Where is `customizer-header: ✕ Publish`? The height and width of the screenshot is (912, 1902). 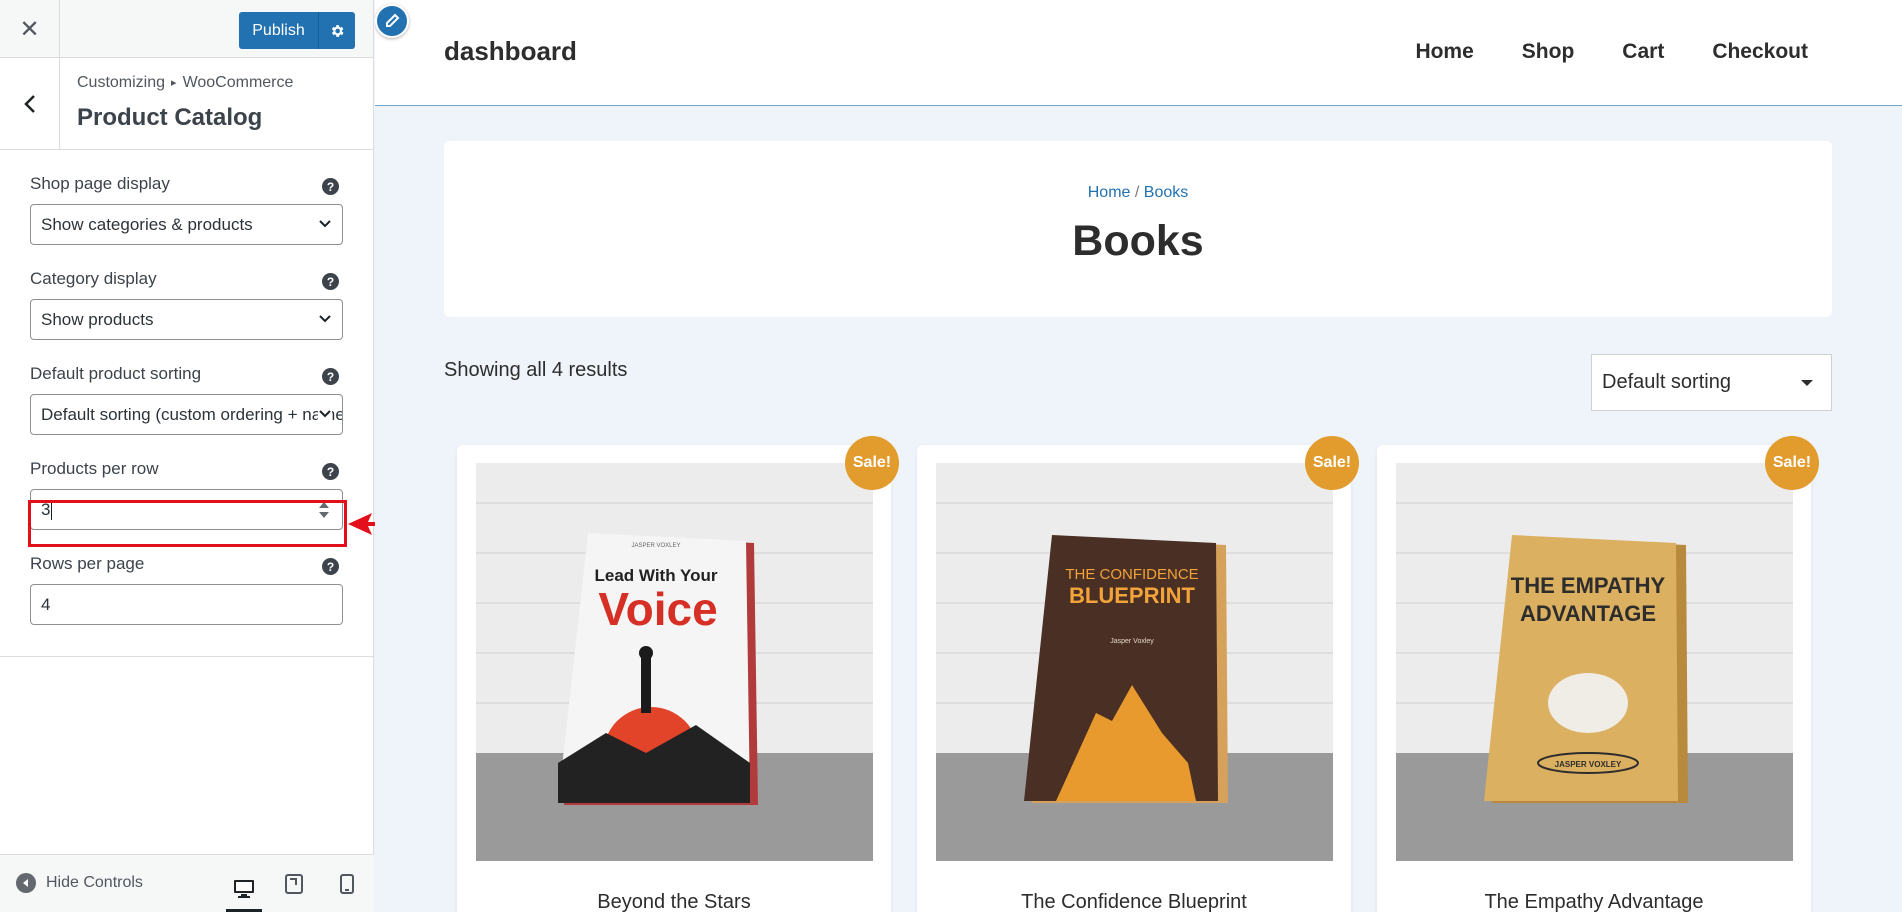 customizer-header: ✕ Publish is located at coordinates (186, 29).